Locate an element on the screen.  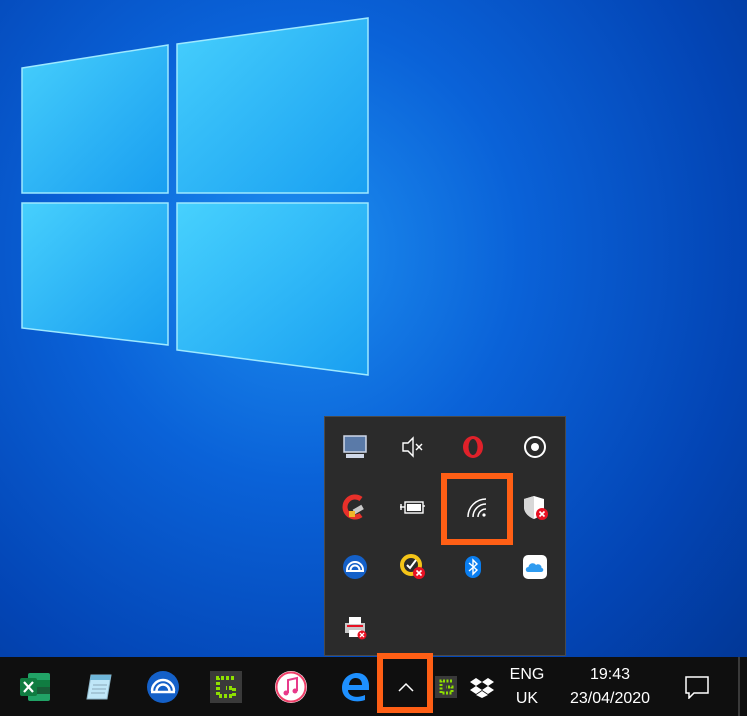
hotspot-shield-icon is located at coordinates (355, 567).